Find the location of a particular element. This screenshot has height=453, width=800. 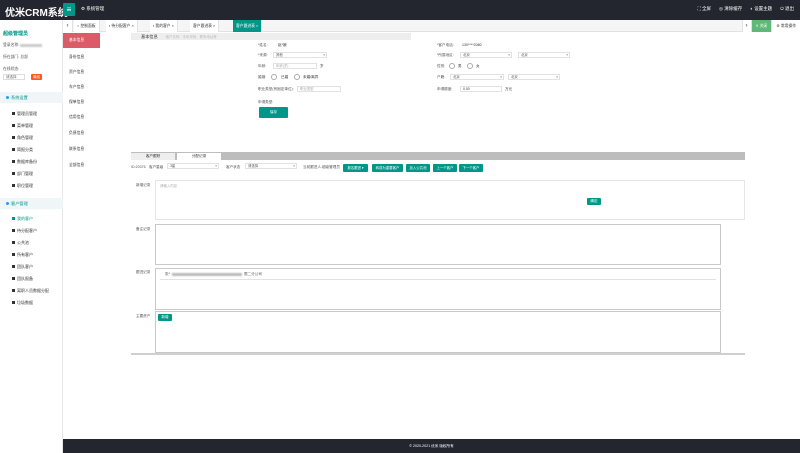

work-input: 职业类型 is located at coordinates (319, 89).